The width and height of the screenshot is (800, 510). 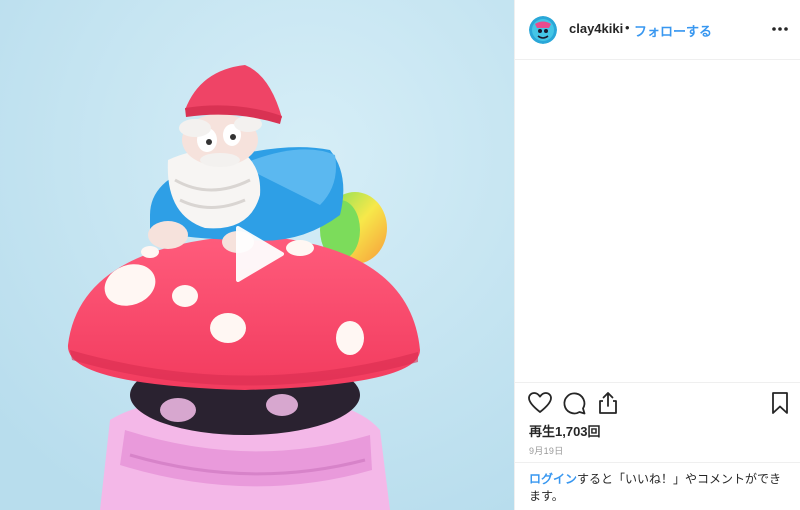 What do you see at coordinates (660, 488) in the screenshot?
I see `login-prompt: ログインすると「いいね！」やコメントができます。` at bounding box center [660, 488].